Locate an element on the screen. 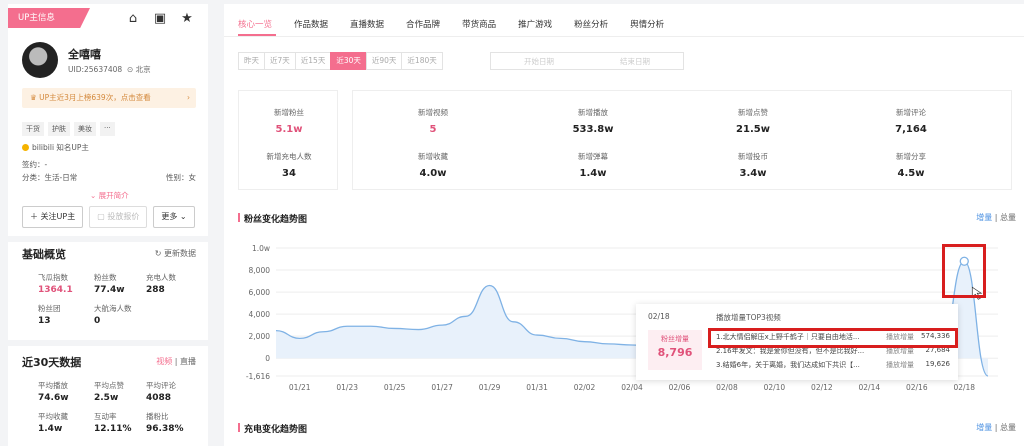 This screenshot has width=1024, height=446. stat-engagement-rate: 互动率 12.11% is located at coordinates (120, 422).